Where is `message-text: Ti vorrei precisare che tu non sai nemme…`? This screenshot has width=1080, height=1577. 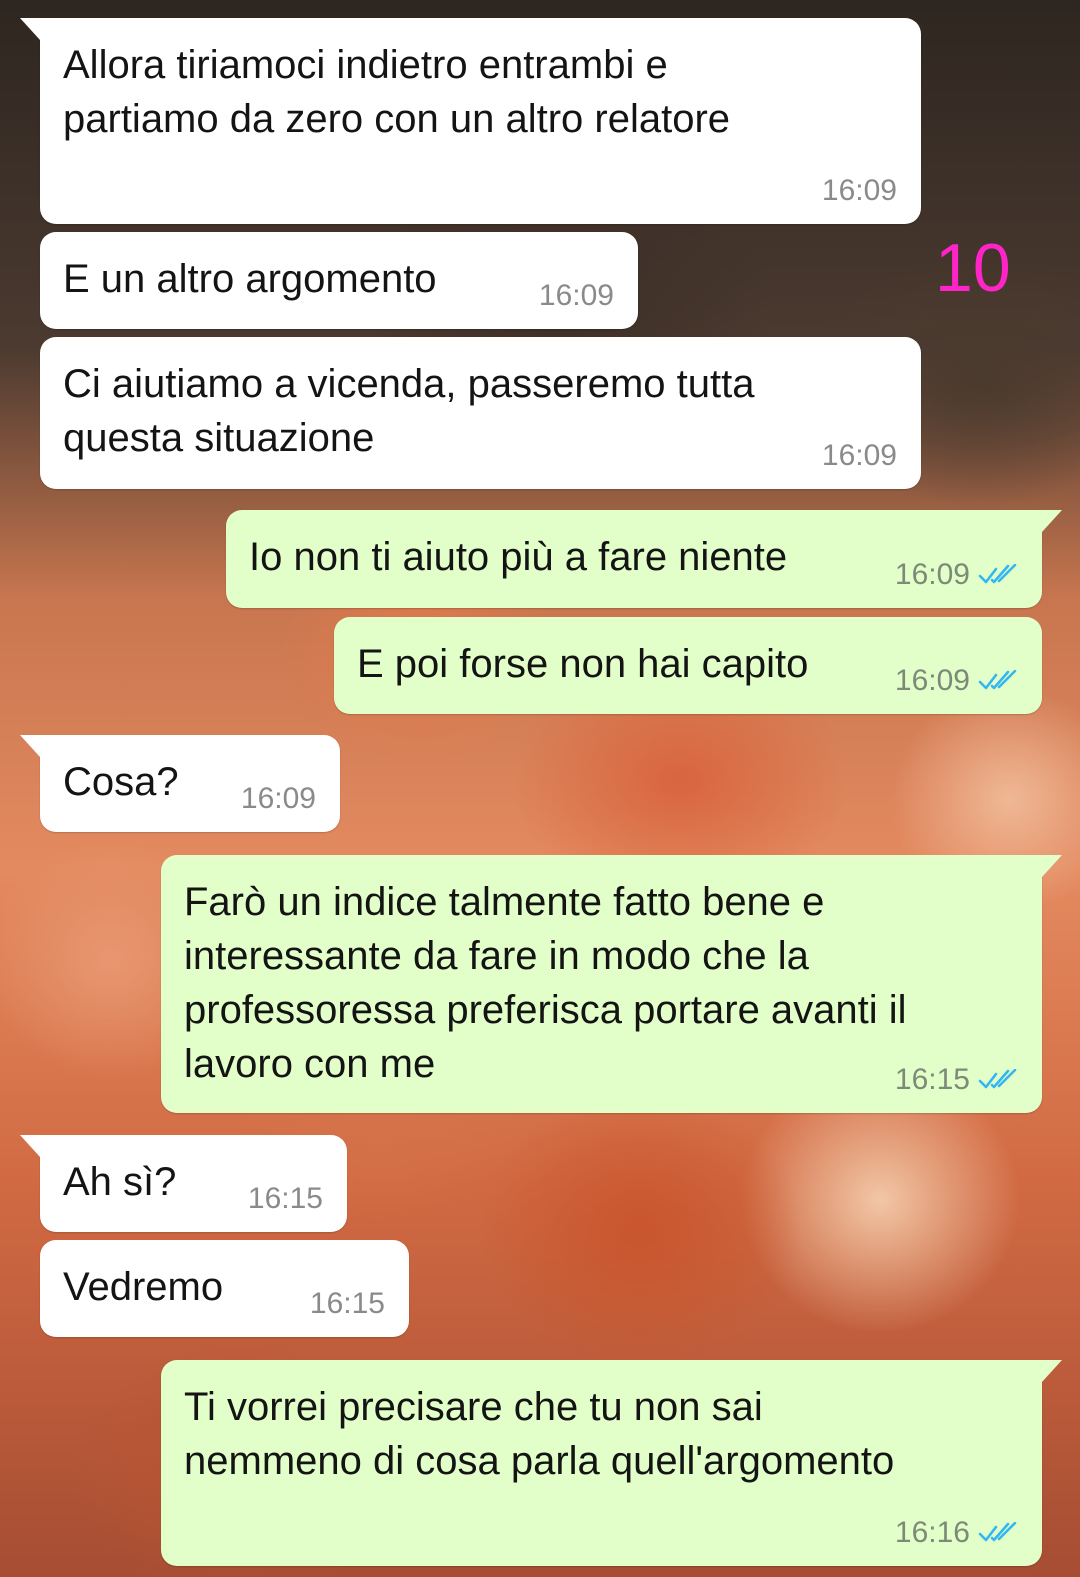
message-text: Ti vorrei precisare che tu non sai nemme… is located at coordinates (539, 1434).